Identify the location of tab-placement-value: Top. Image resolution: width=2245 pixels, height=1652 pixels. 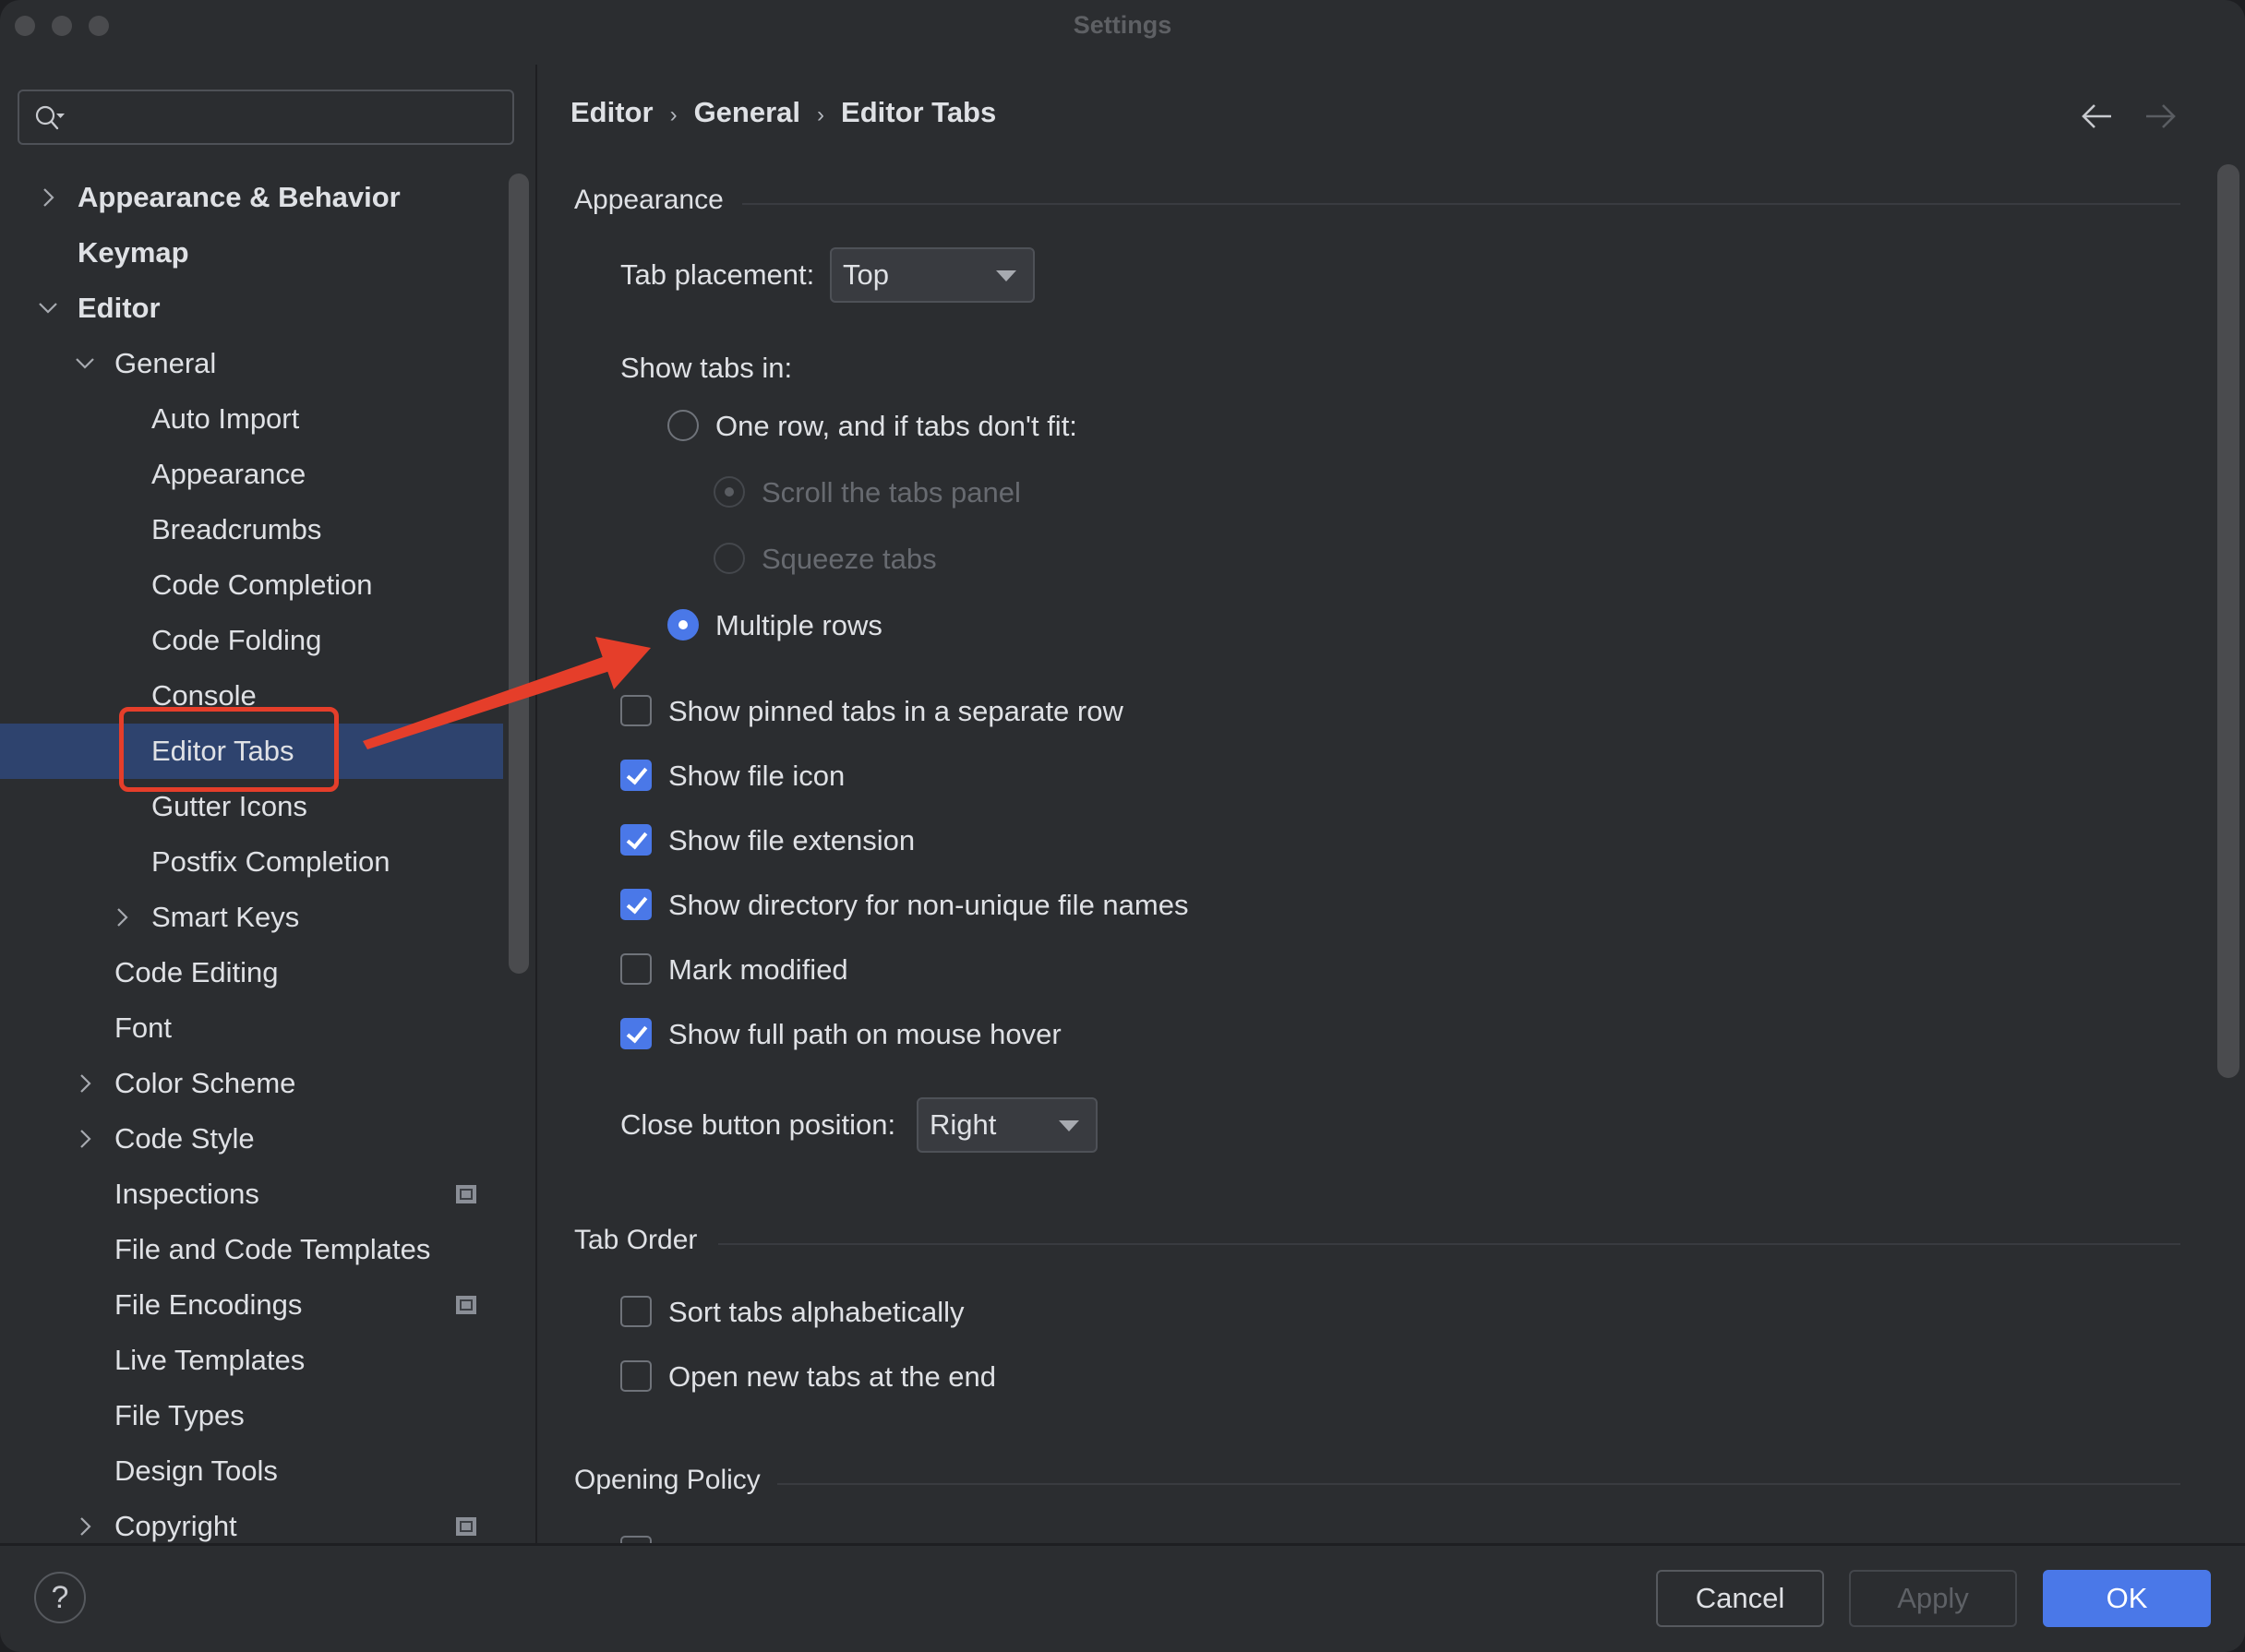
(866, 274).